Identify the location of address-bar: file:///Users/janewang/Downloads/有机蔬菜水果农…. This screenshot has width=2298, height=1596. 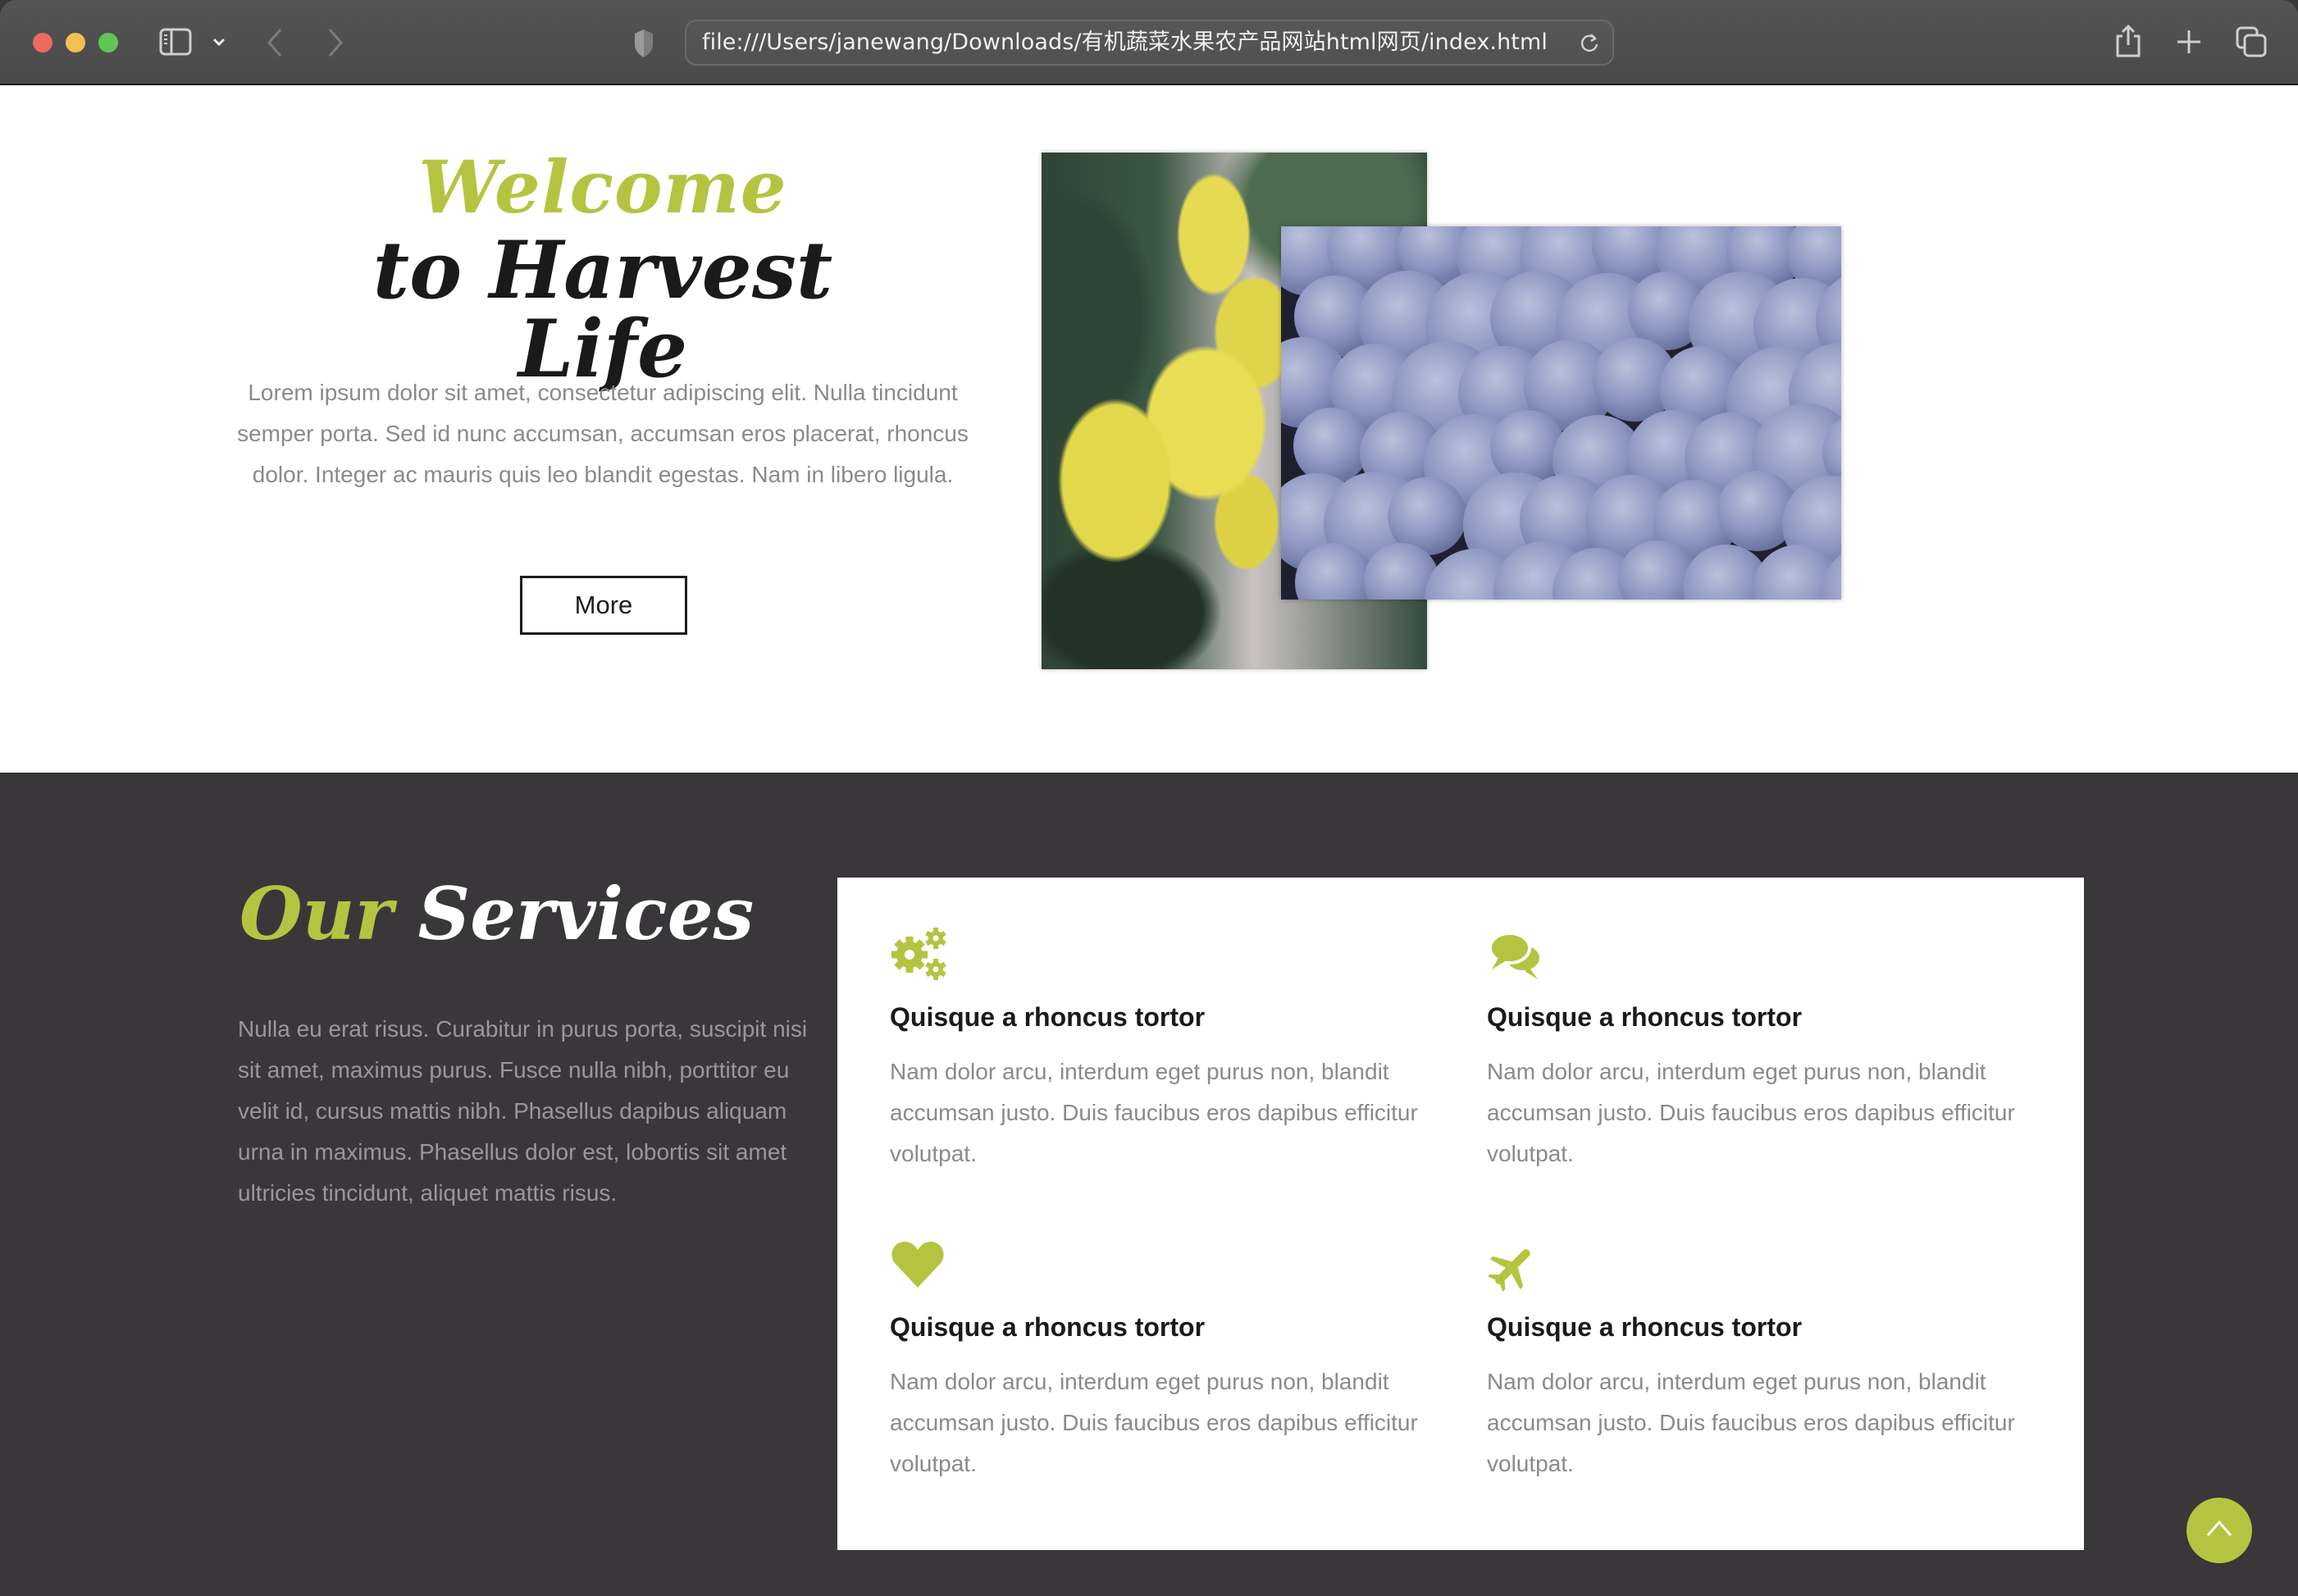
(1149, 43).